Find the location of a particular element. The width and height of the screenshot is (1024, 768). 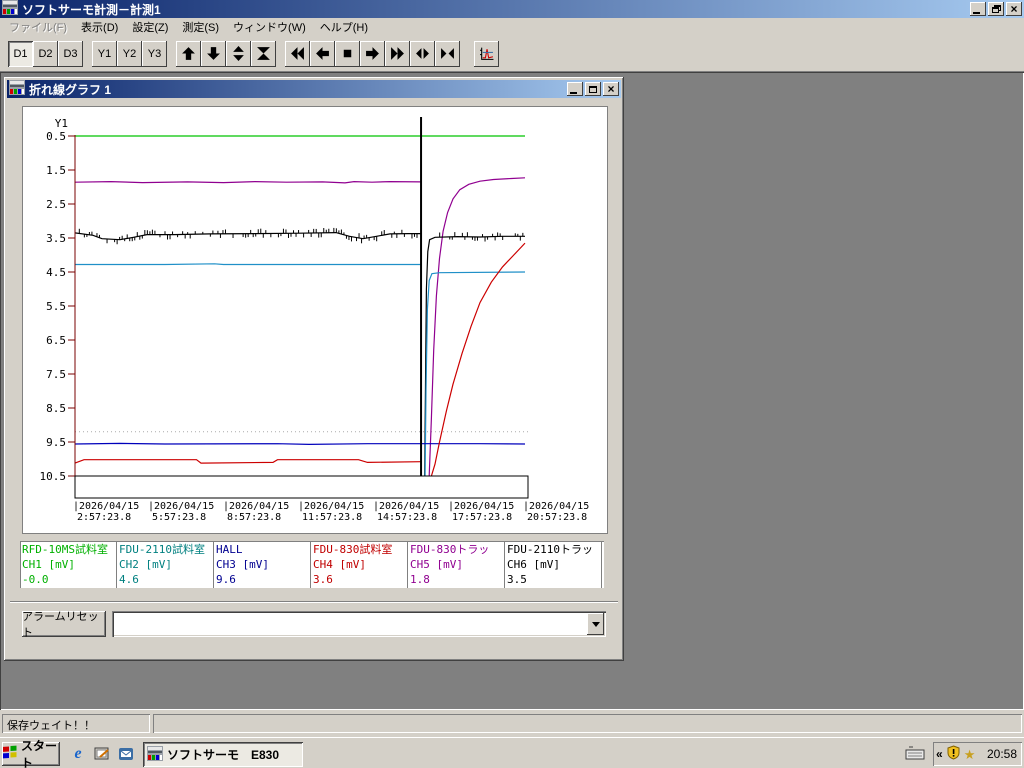

toolbar-button-y3: Y3 is located at coordinates (154, 53).